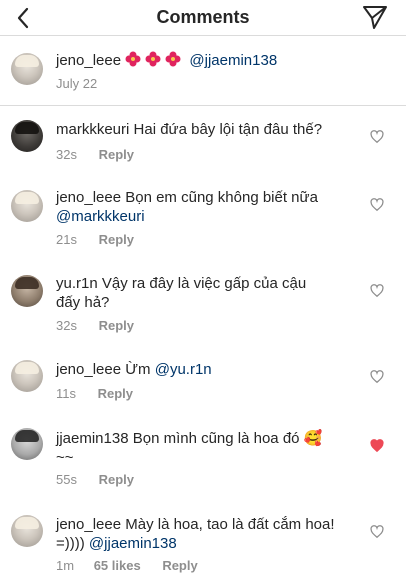  I want to click on comment-text-line2: đấy hả?, so click(83, 302).